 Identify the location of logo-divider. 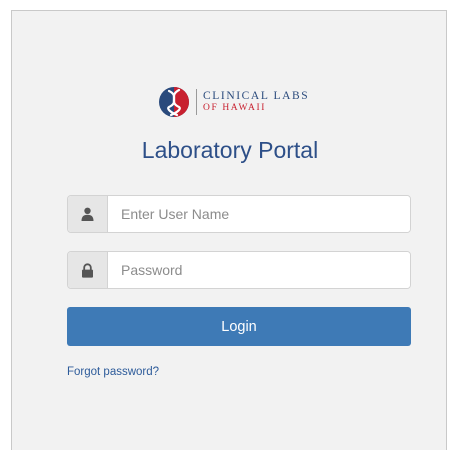
(196, 102).